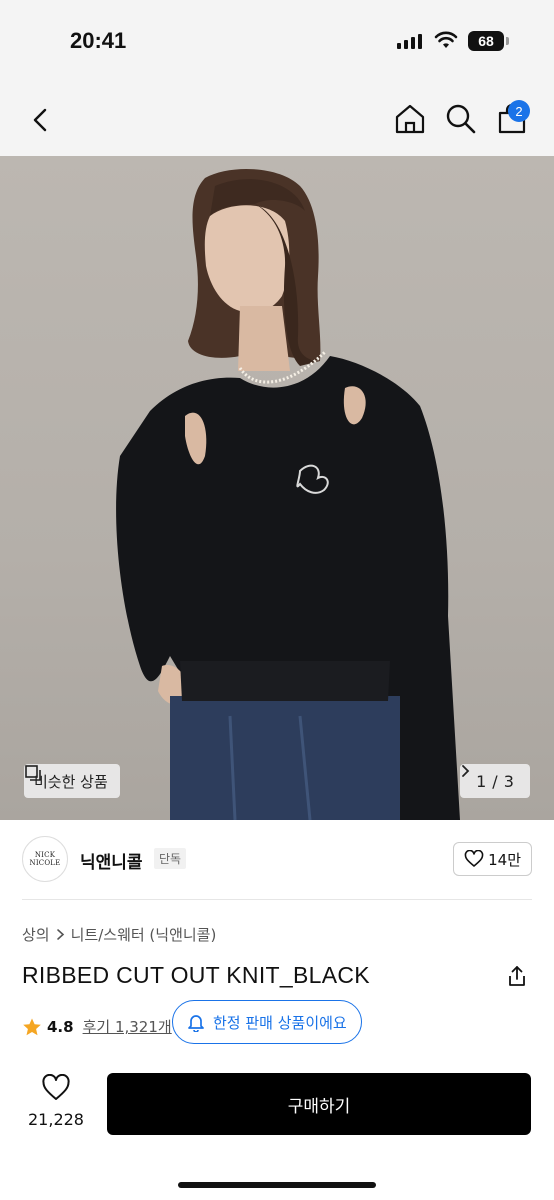 The image size is (554, 1200). Describe the element at coordinates (127, 1026) in the screenshot. I see `review-count-link: 후기 1,321개` at that location.